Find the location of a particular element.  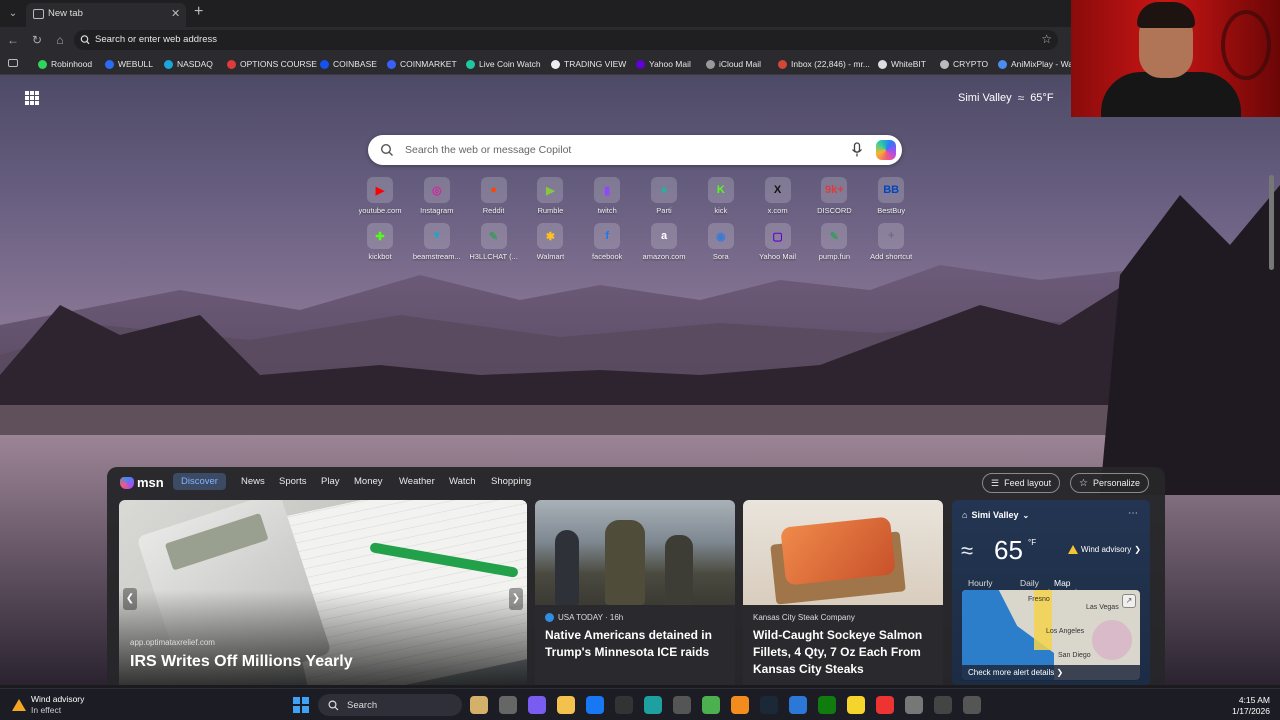

shortcut-tile: + Add shortcut is located at coordinates (891, 242).